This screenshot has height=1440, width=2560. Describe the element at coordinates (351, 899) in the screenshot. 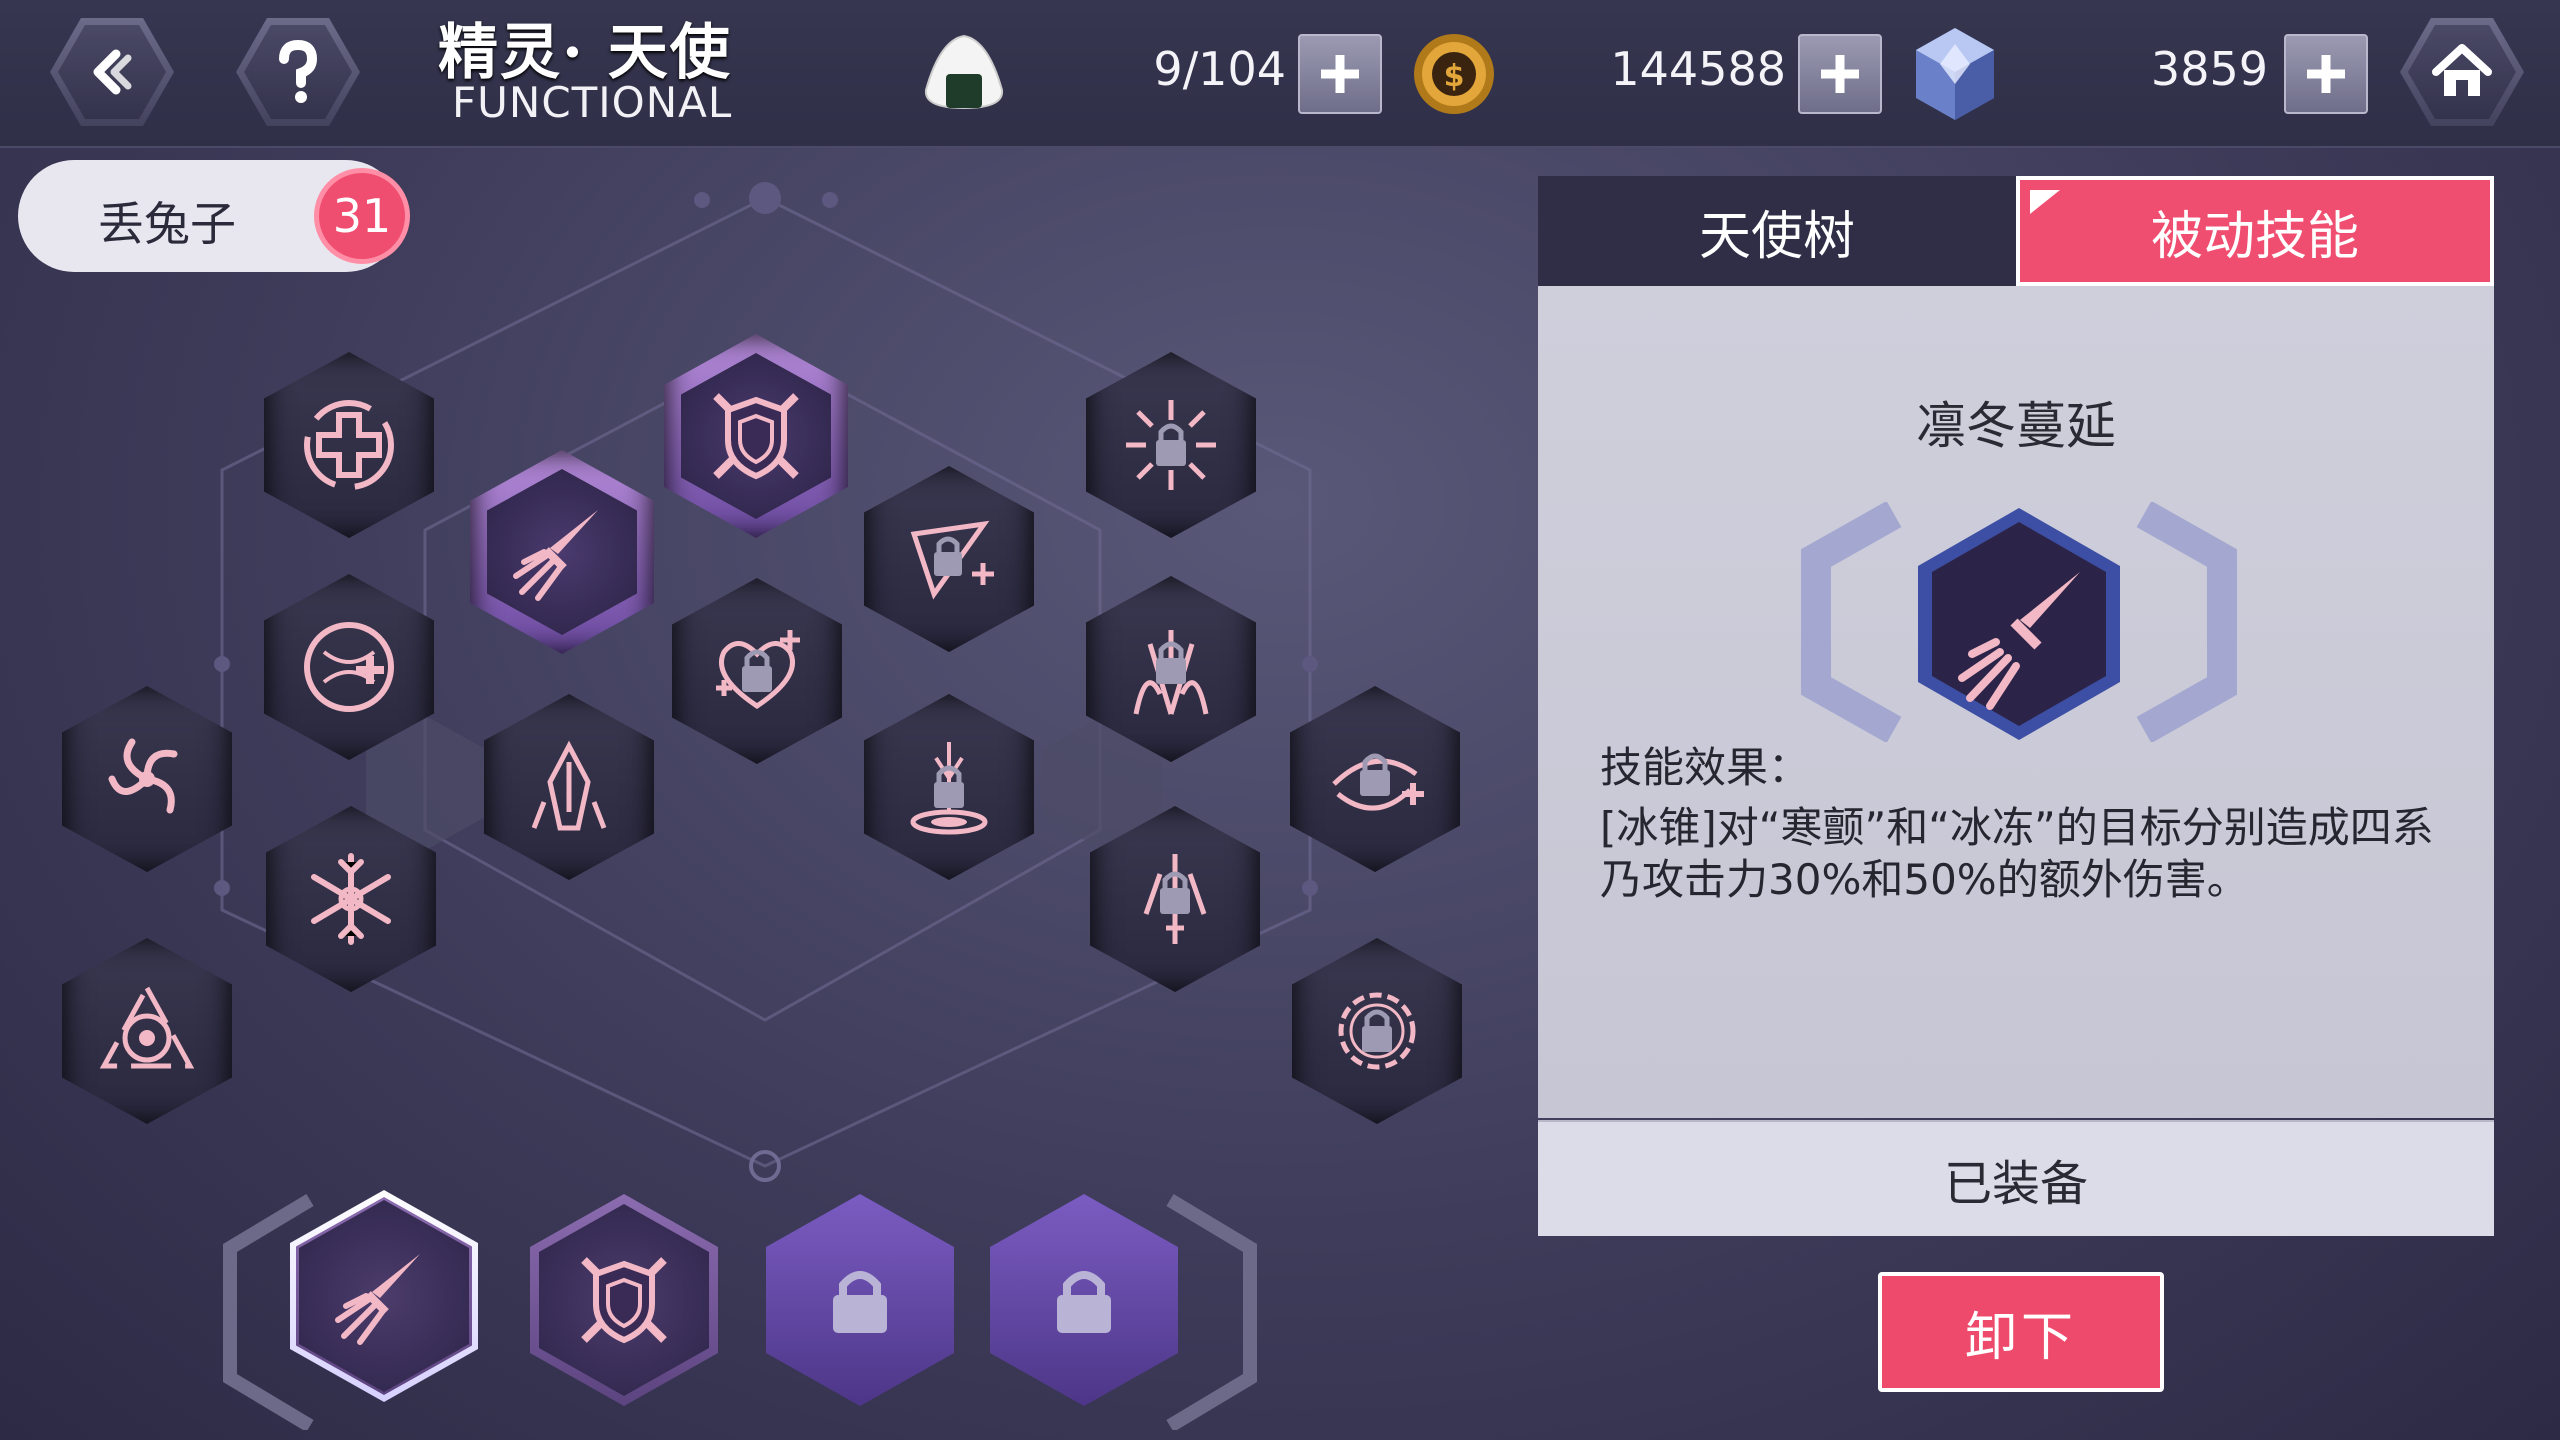

I see `snowflake-icon` at that location.